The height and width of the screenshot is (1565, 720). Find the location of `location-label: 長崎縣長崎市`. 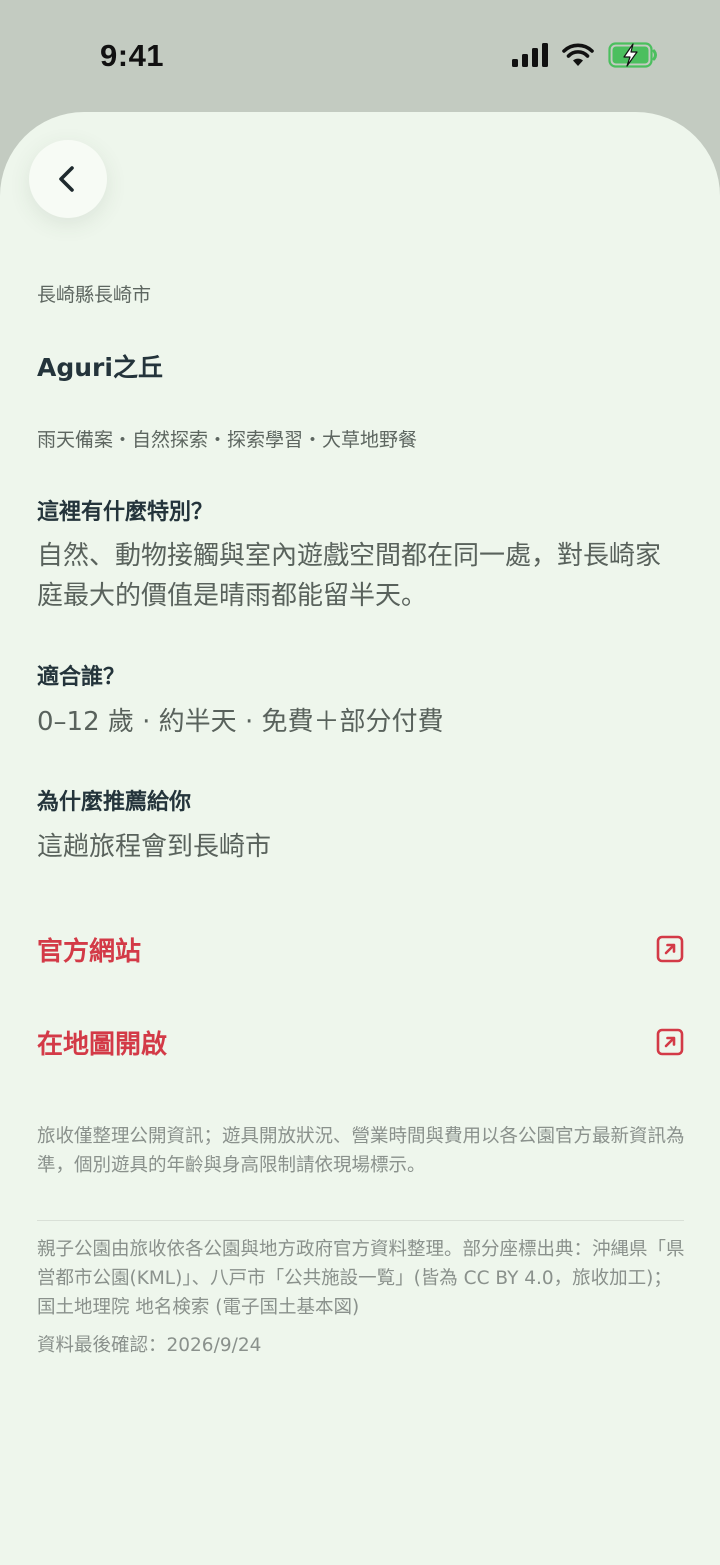

location-label: 長崎縣長崎市 is located at coordinates (94, 295).